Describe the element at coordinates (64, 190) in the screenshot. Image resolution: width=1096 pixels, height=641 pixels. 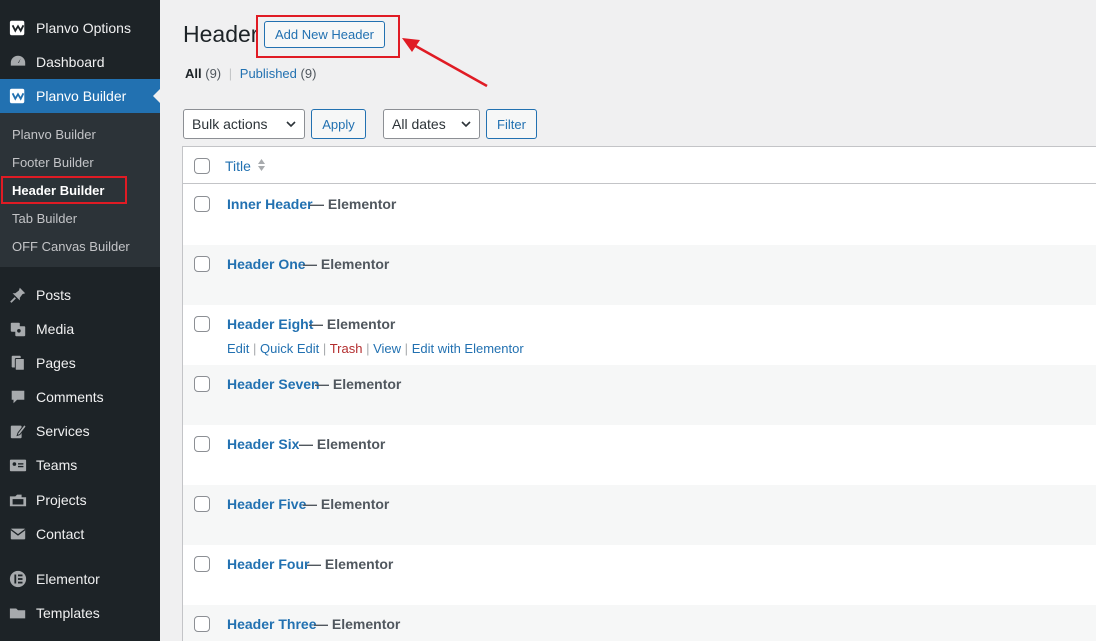
I see `highlight-box-header-builder` at that location.